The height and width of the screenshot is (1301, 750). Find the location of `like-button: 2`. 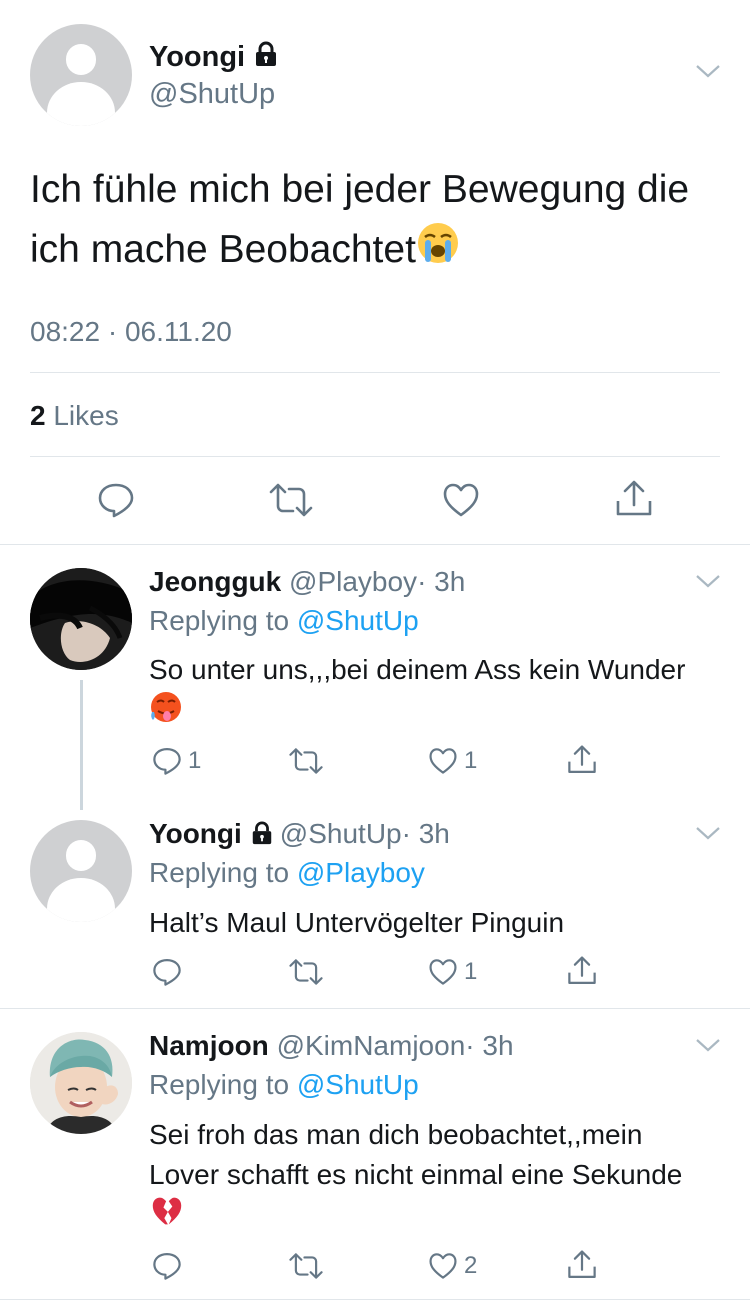

like-button: 2 is located at coordinates (452, 1266).